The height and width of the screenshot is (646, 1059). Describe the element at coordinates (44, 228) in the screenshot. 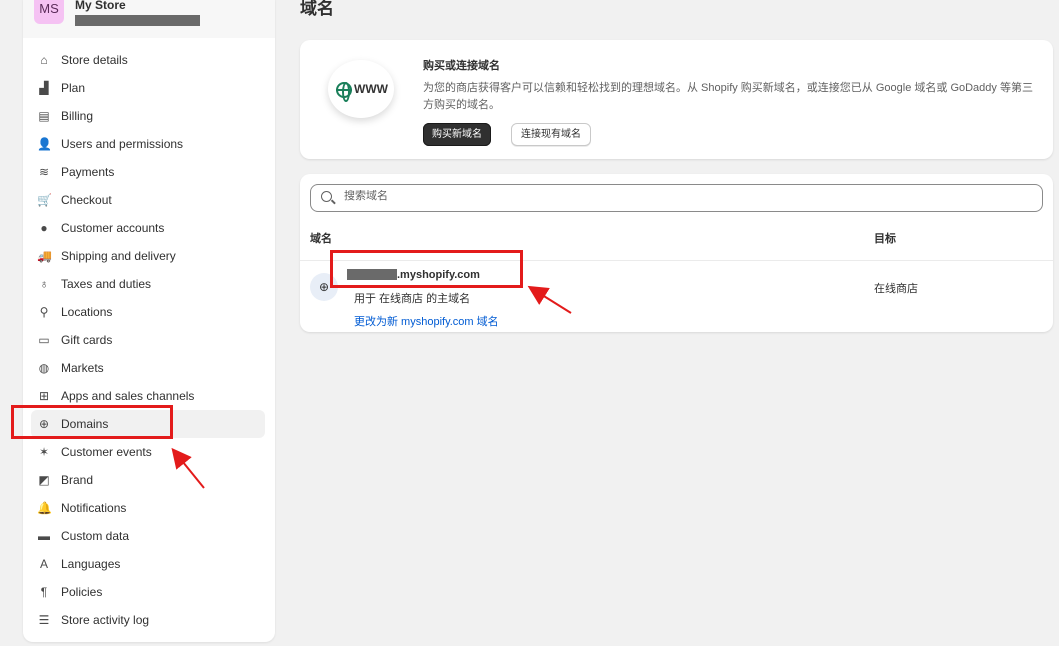

I see `person-icon: ●` at that location.